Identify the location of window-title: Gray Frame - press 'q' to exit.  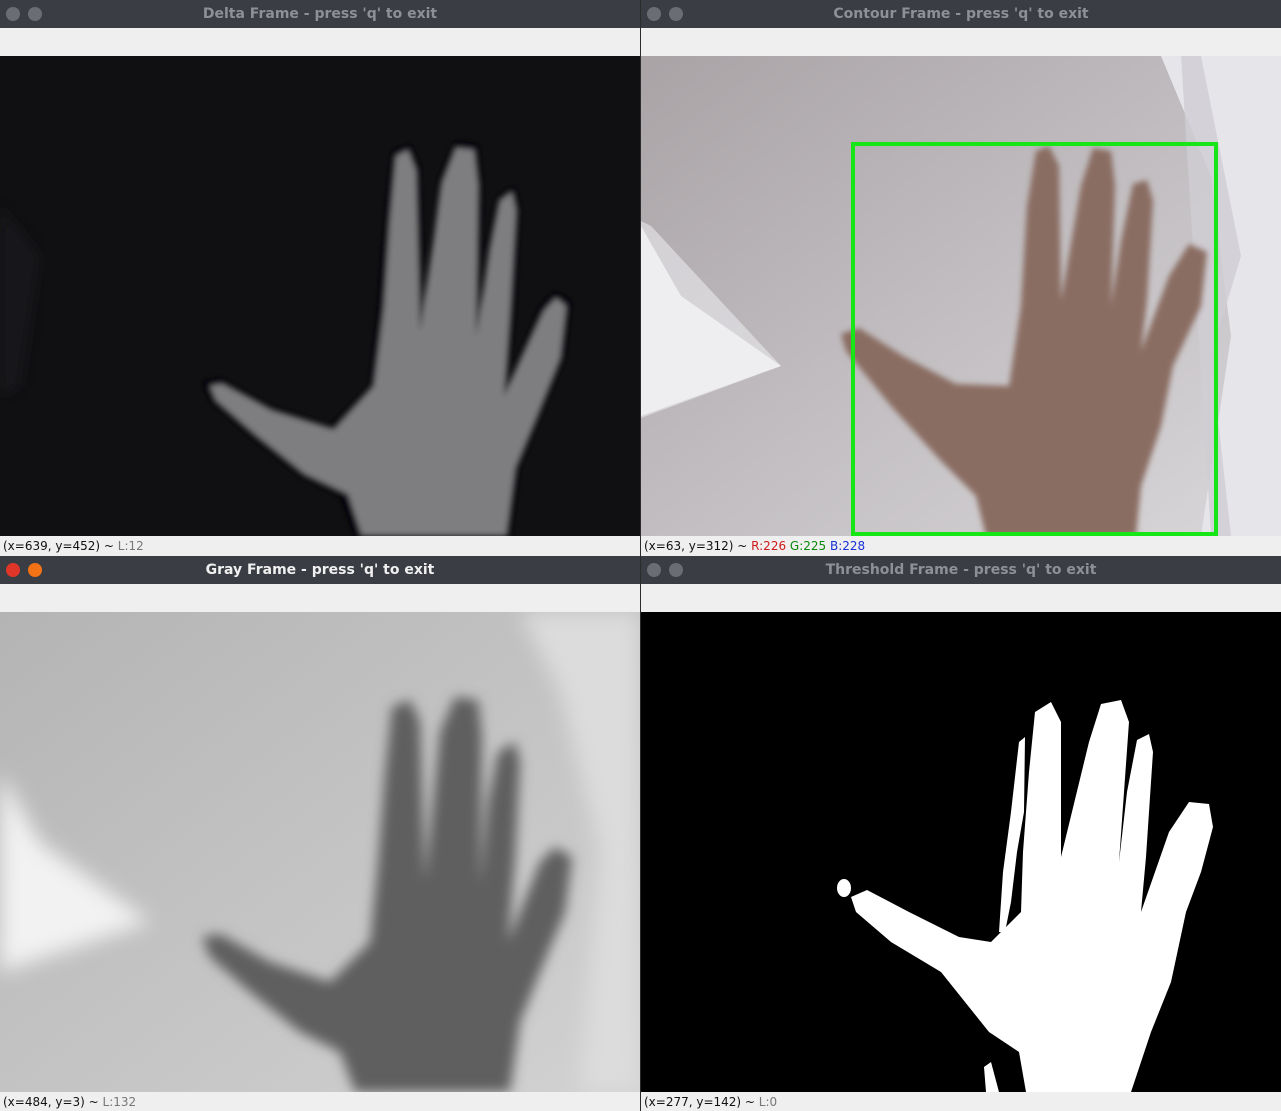
(320, 570).